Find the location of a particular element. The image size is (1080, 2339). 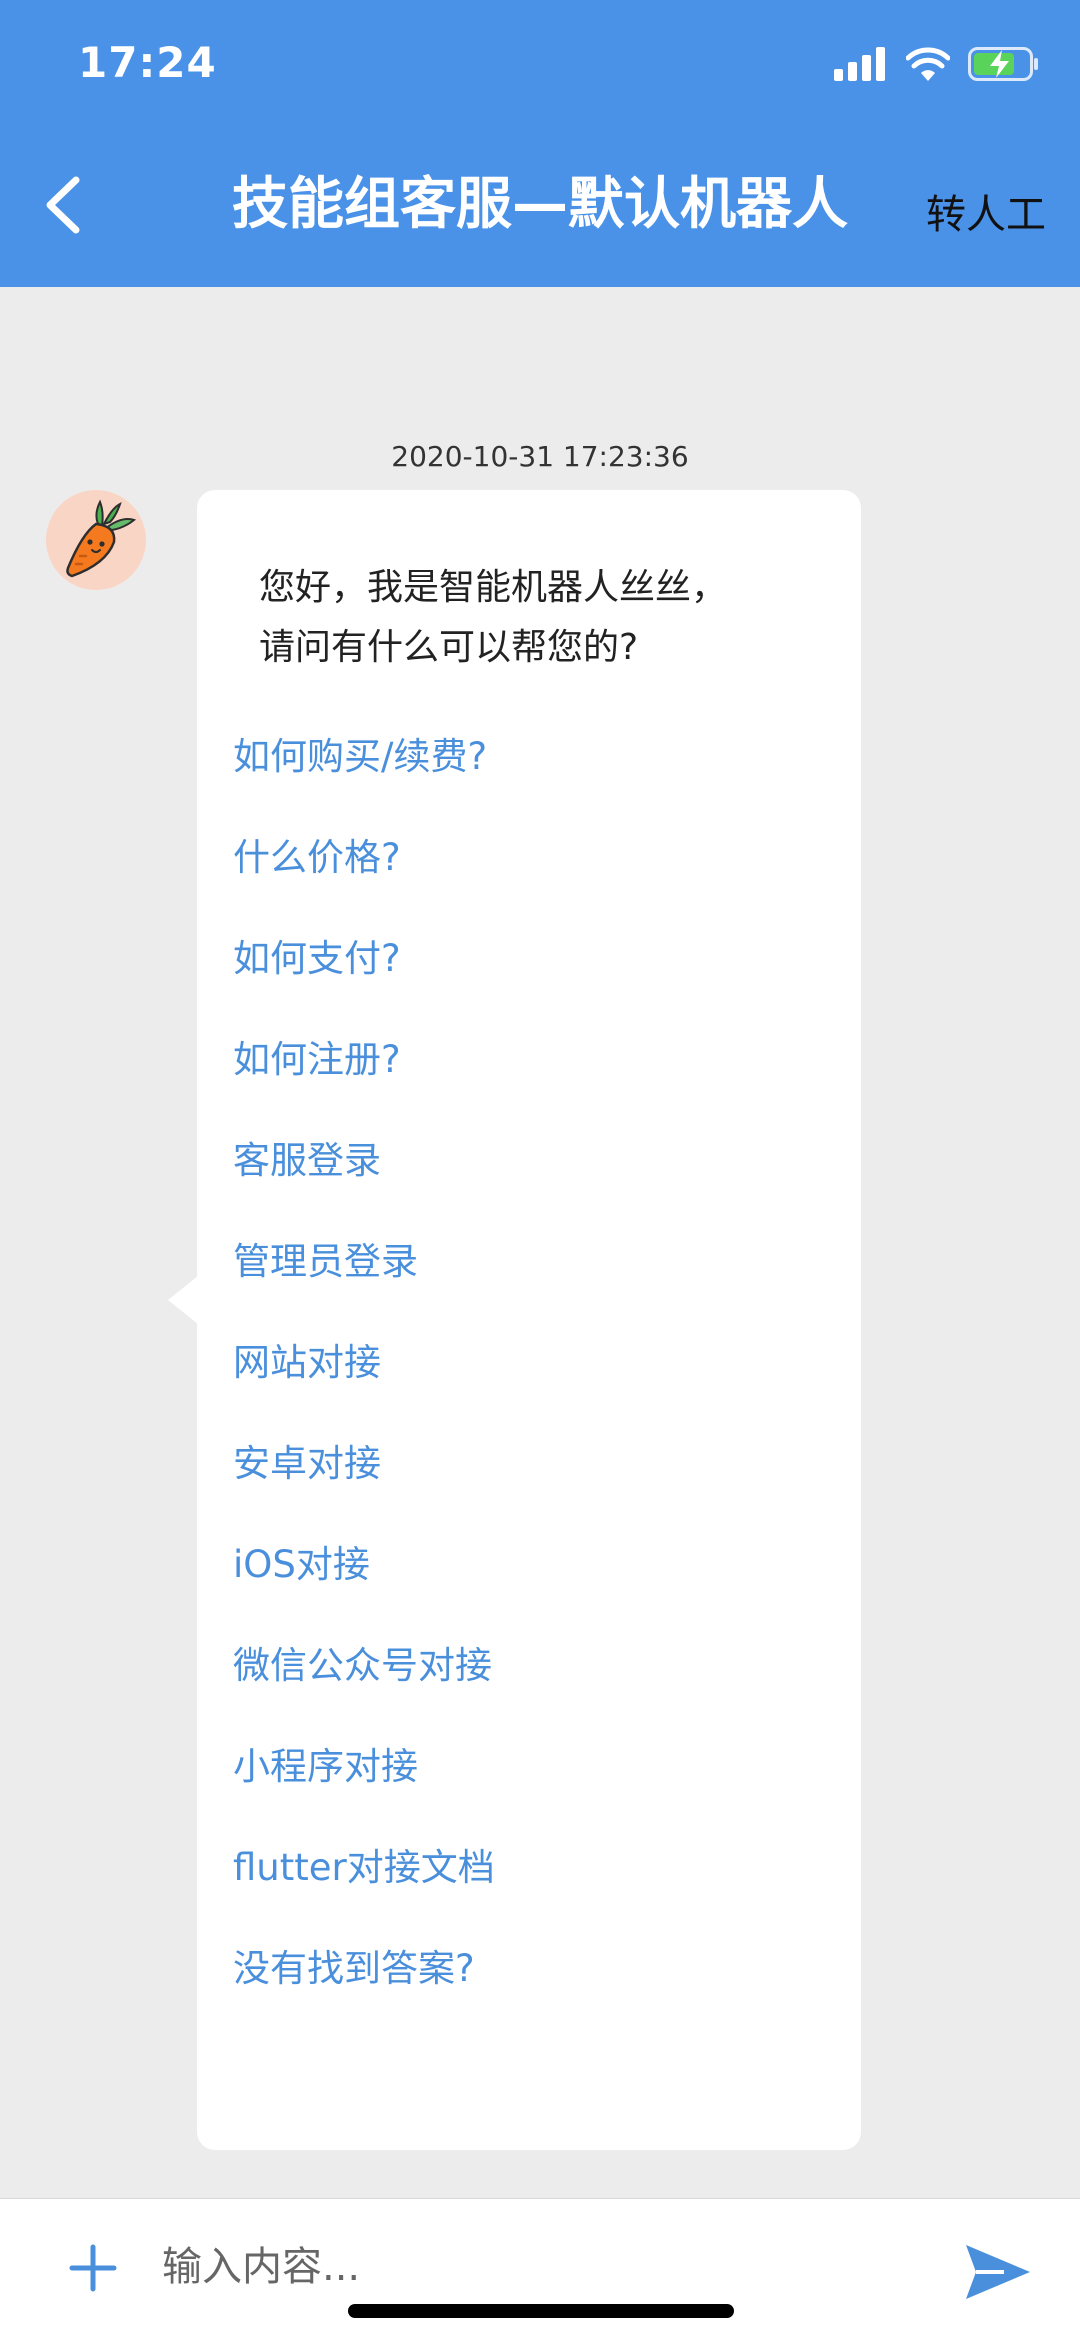

faq-option-admin-login: 管理员登录 is located at coordinates (364, 1285).